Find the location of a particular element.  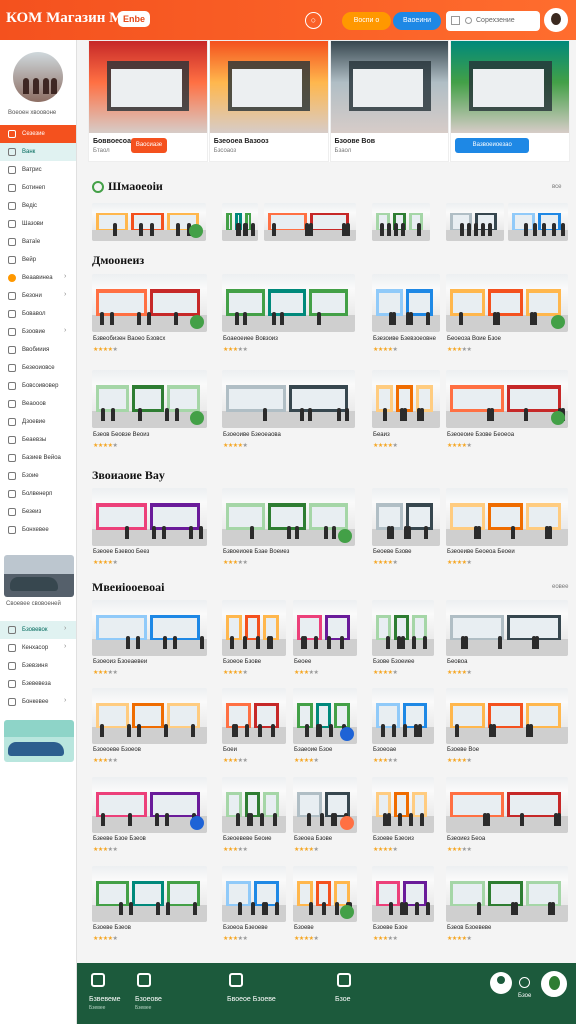

sidebar-item: Сезезие is located at coordinates (38, 134).